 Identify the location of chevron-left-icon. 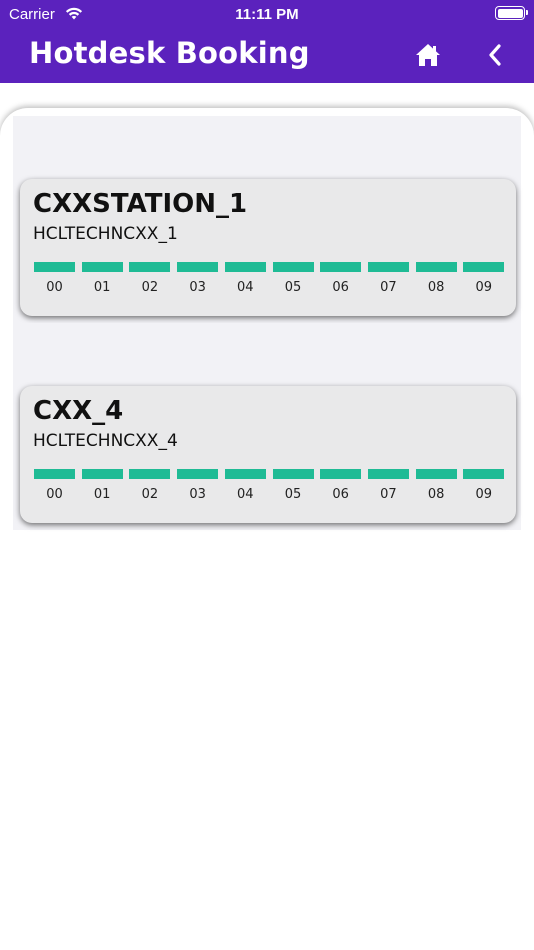
(495, 55).